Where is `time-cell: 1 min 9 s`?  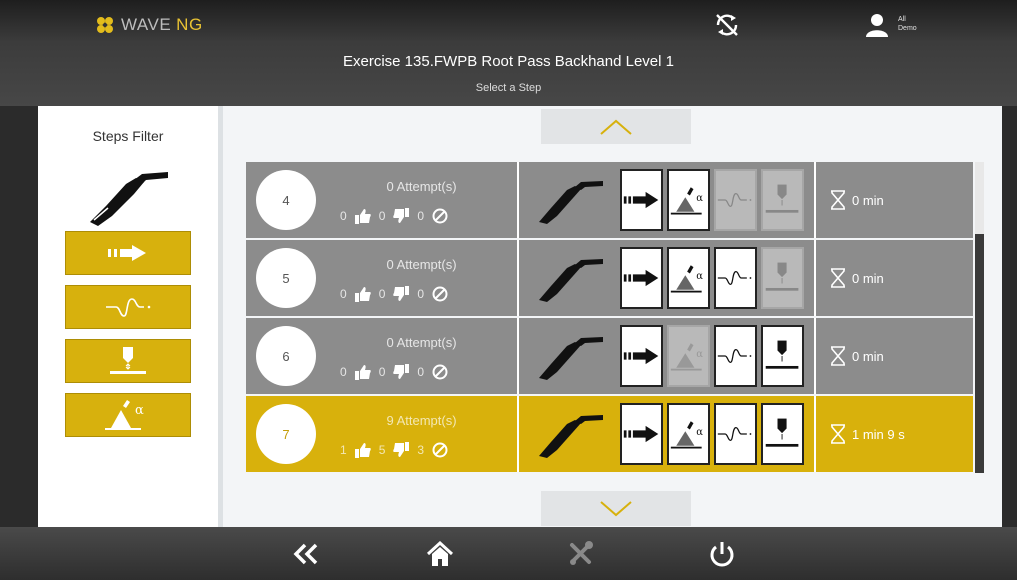 time-cell: 1 min 9 s is located at coordinates (894, 434).